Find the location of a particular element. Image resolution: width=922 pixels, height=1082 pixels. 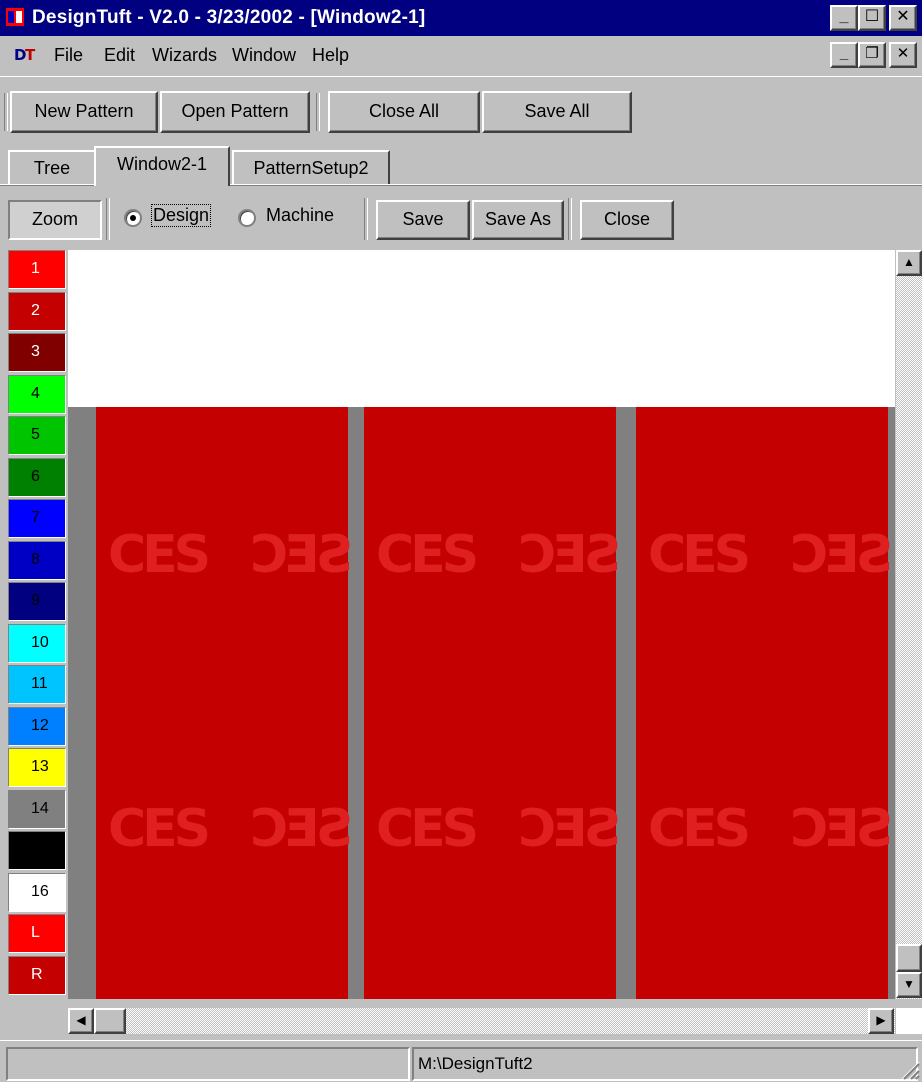

menu-bar: D T File Edit Wizards Window Help is located at coordinates (461, 55).